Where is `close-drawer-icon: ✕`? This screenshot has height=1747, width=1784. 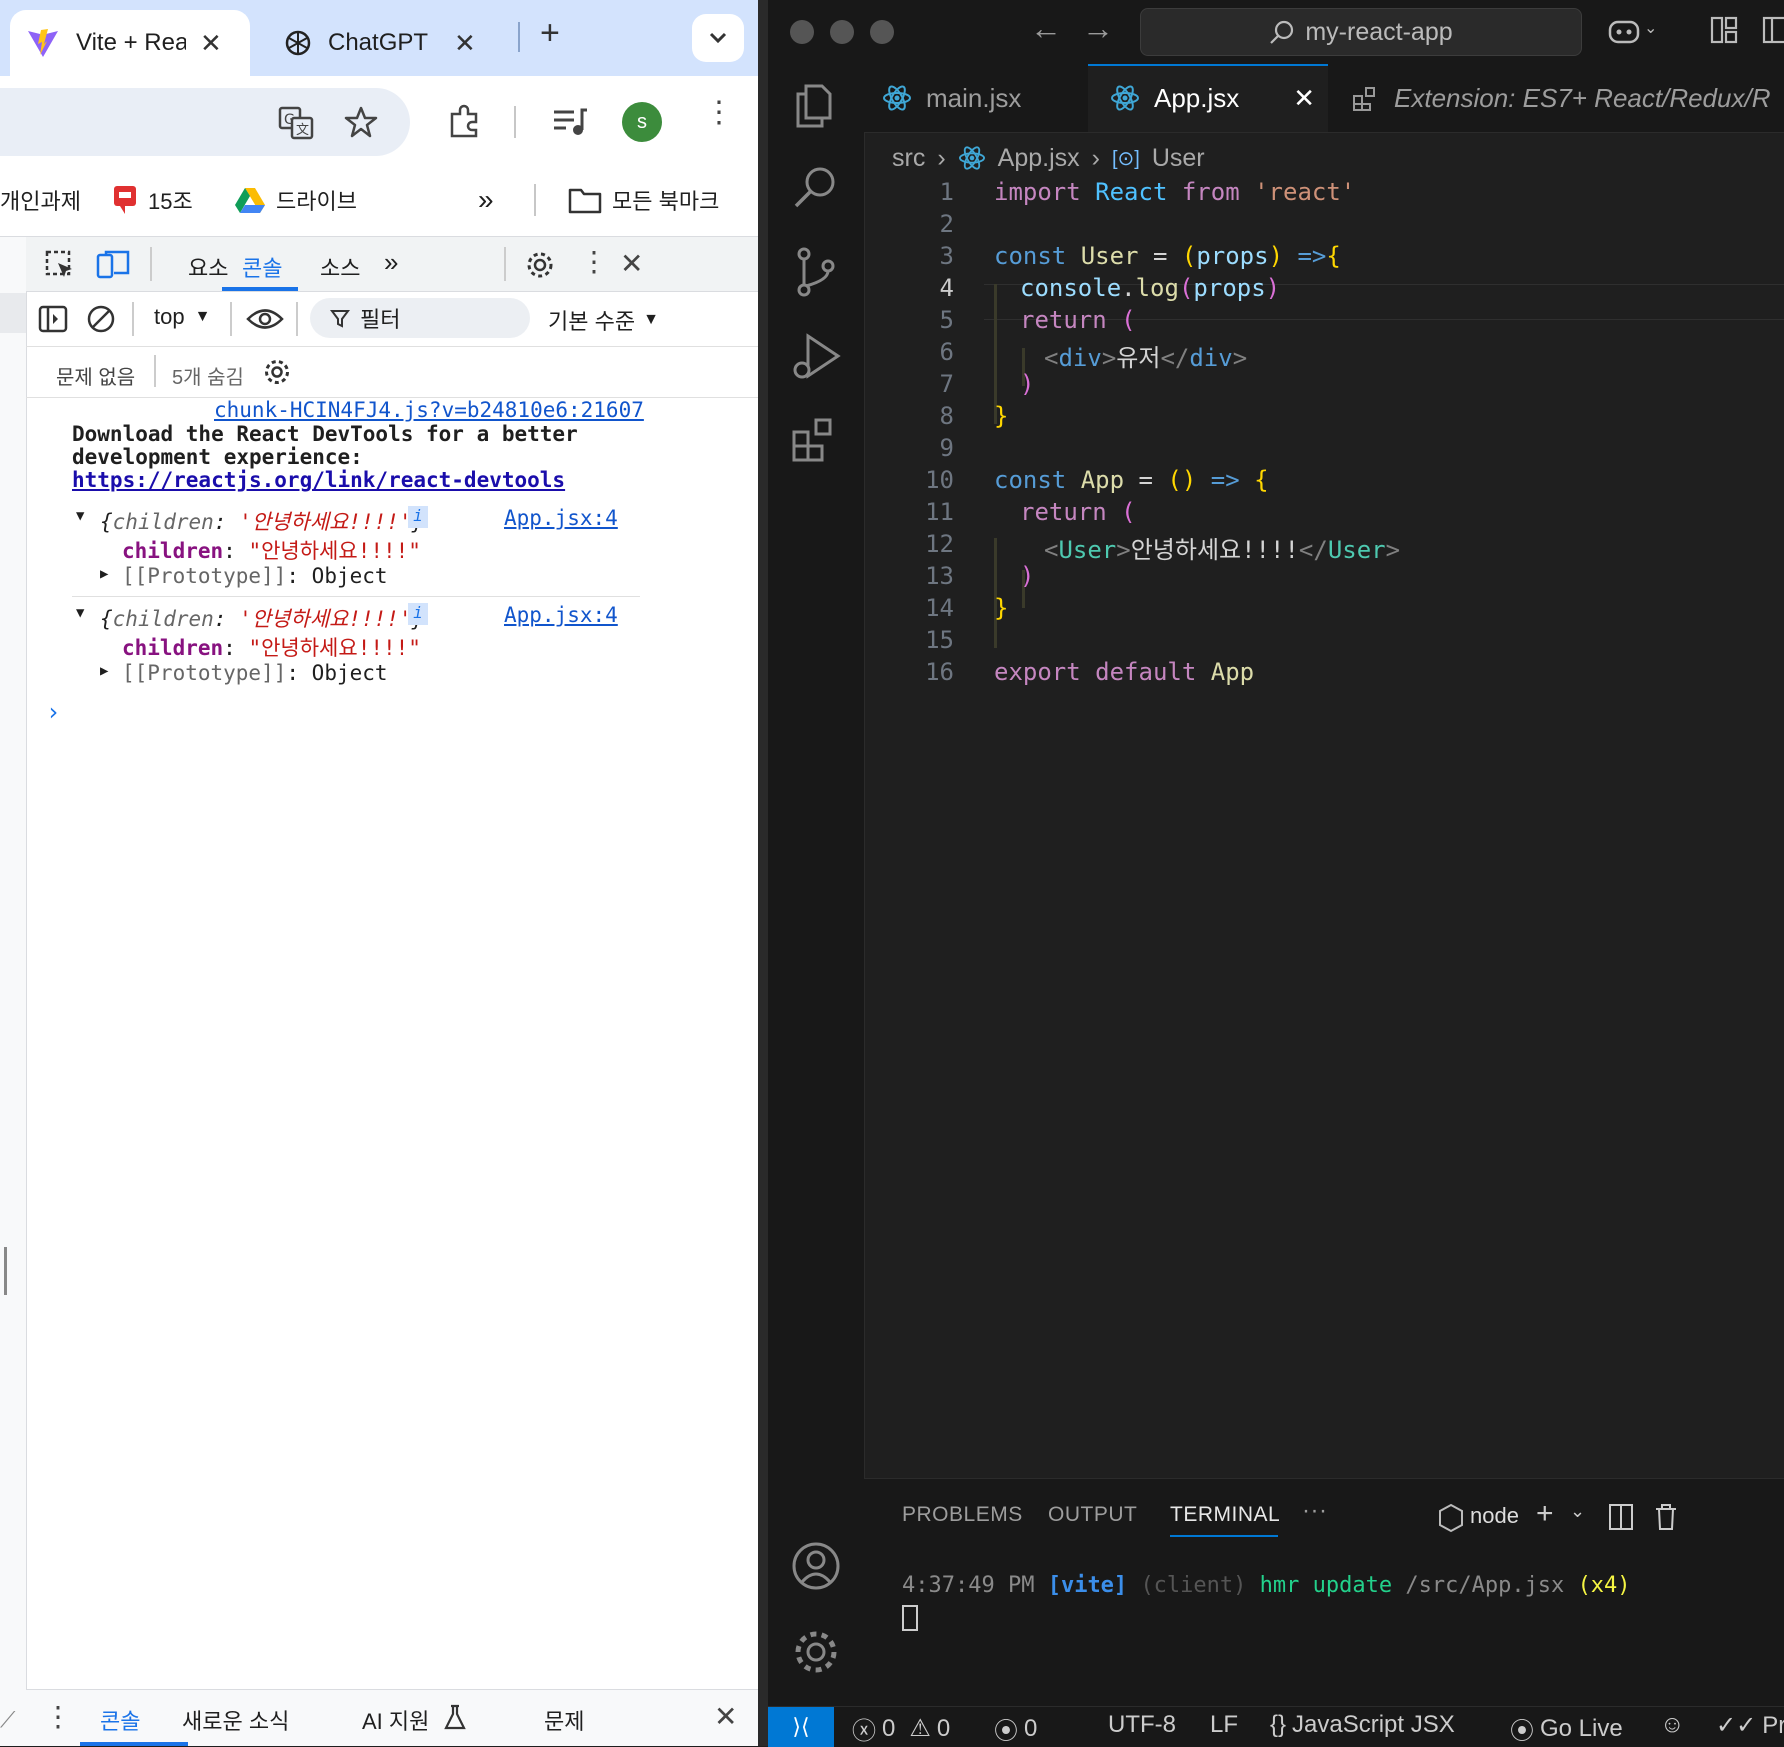
close-drawer-icon: ✕ is located at coordinates (725, 1716).